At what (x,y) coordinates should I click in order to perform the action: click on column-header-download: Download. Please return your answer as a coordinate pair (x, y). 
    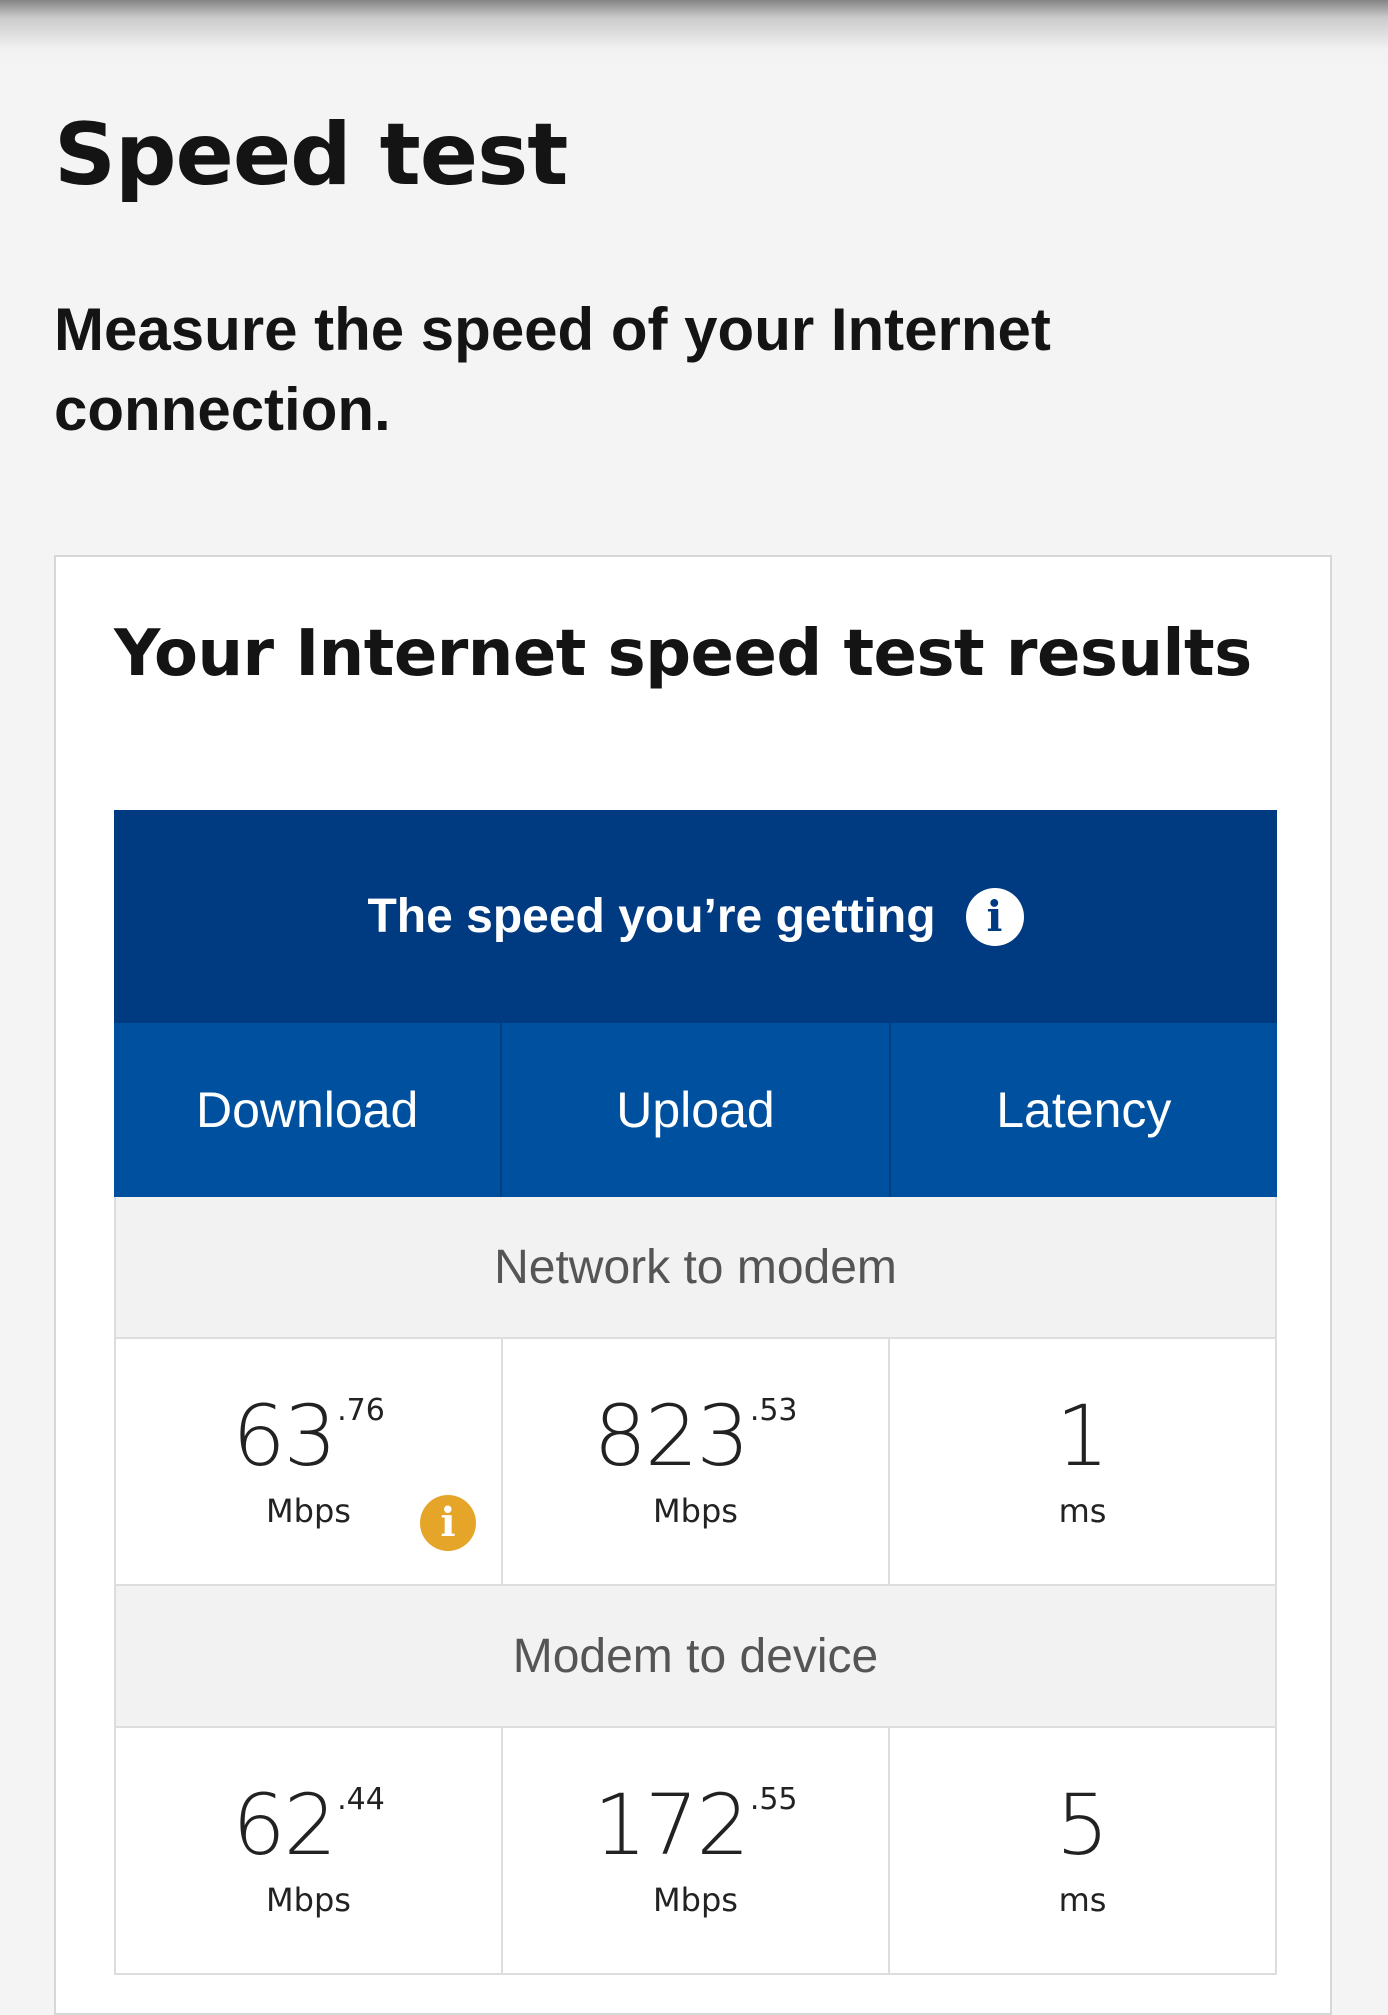
    Looking at the image, I should click on (308, 1110).